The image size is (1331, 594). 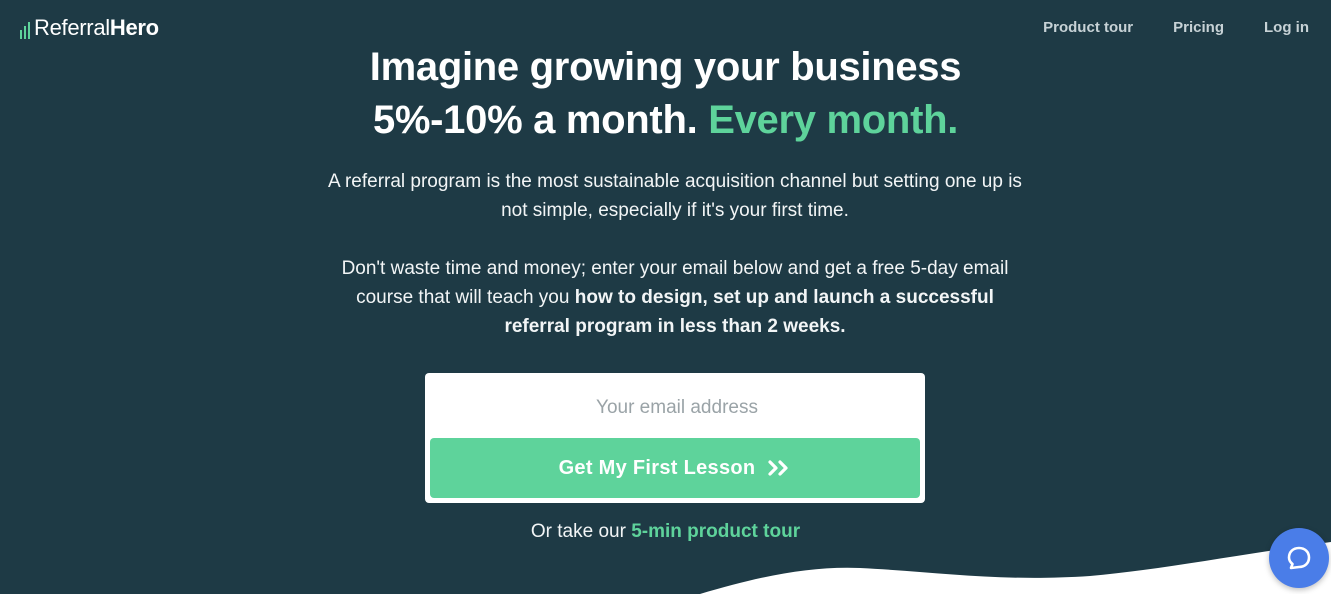 I want to click on signup-form: Get My First Lesson, so click(x=675, y=438).